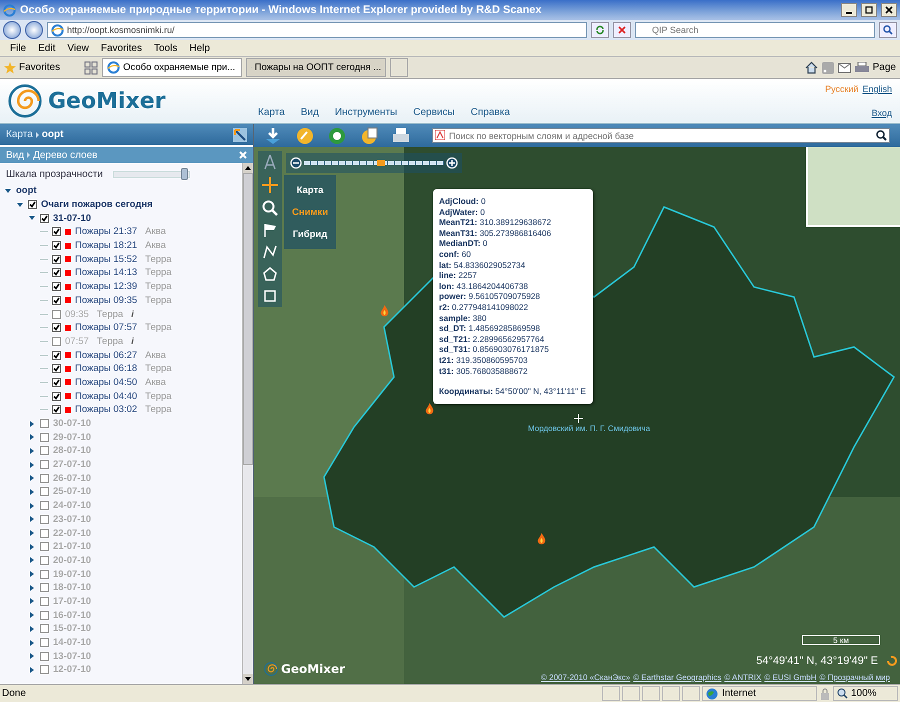 This screenshot has height=702, width=900. I want to click on layer-label: Пожары 06:18, so click(106, 368).